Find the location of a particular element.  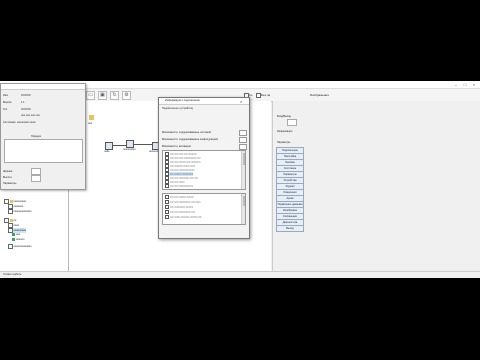

prop-param-label: Высота is located at coordinates (7, 177).